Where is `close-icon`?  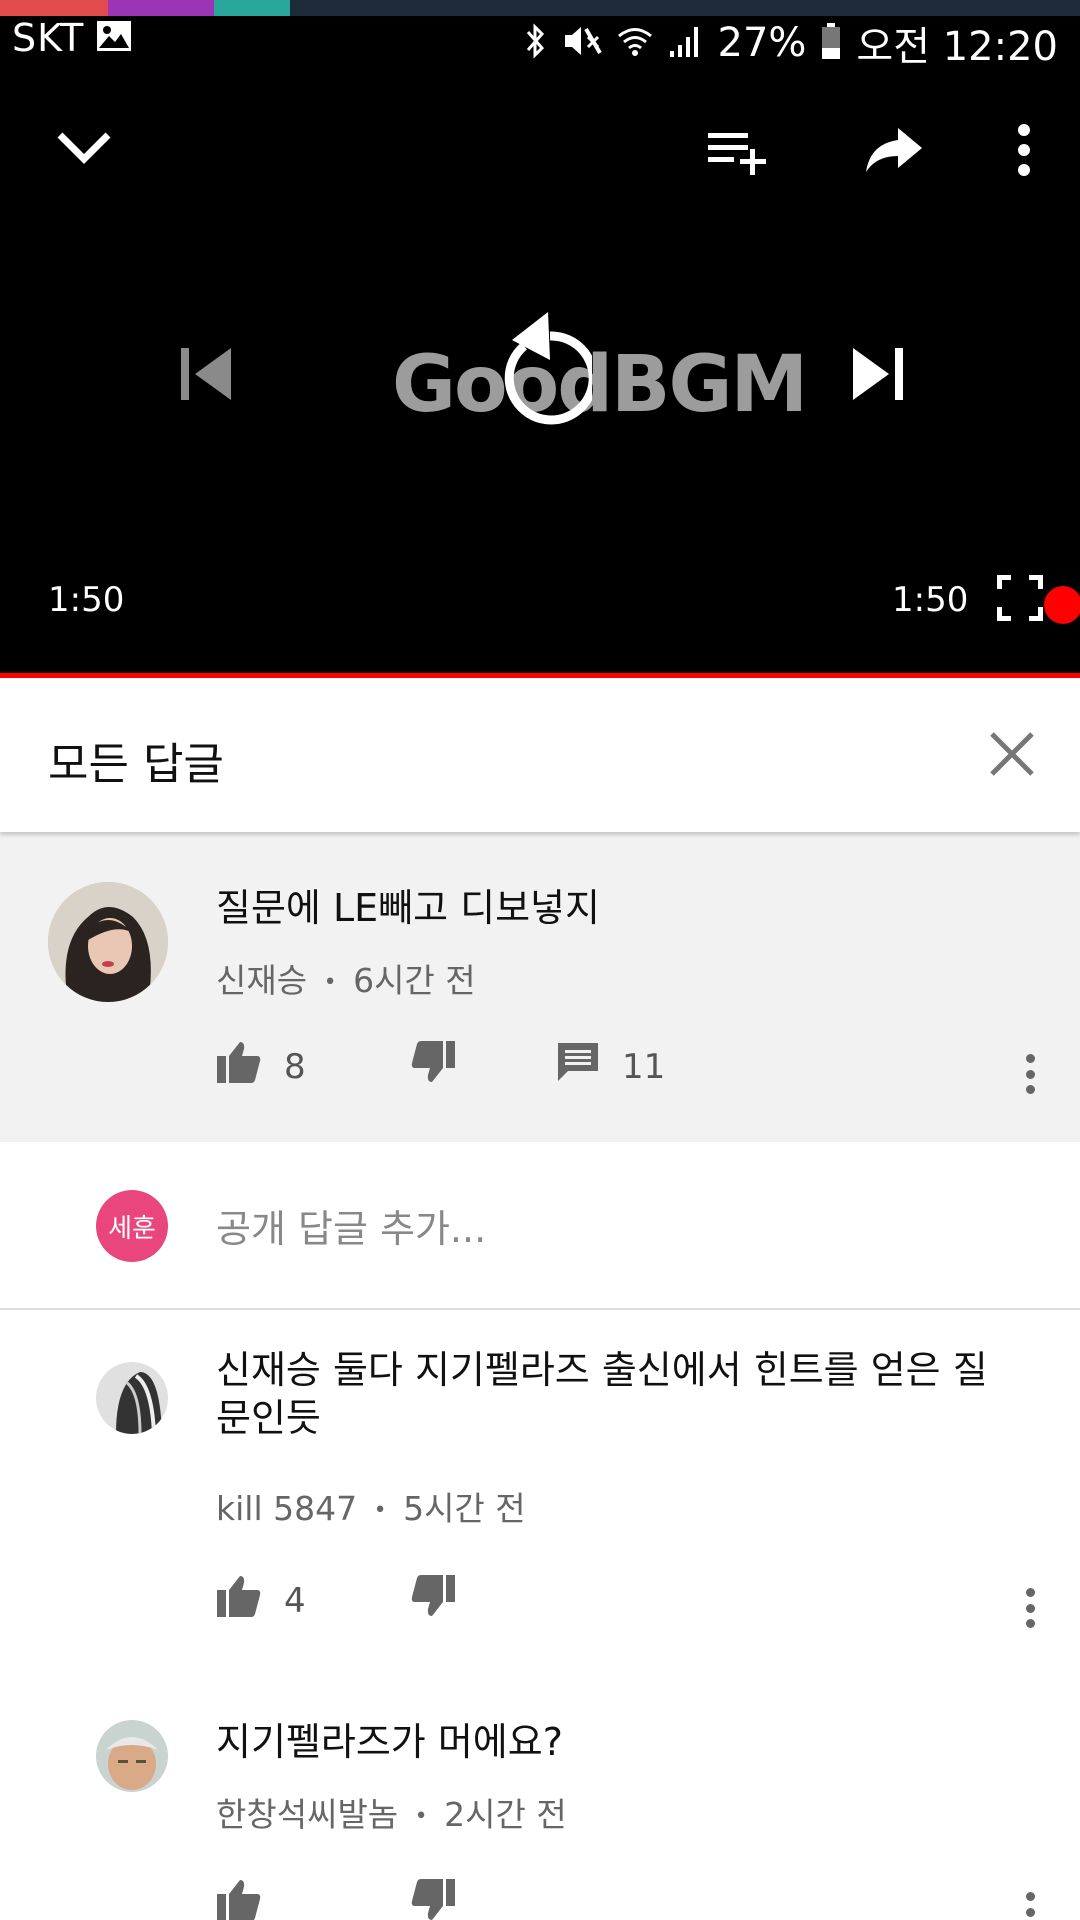 close-icon is located at coordinates (1012, 754).